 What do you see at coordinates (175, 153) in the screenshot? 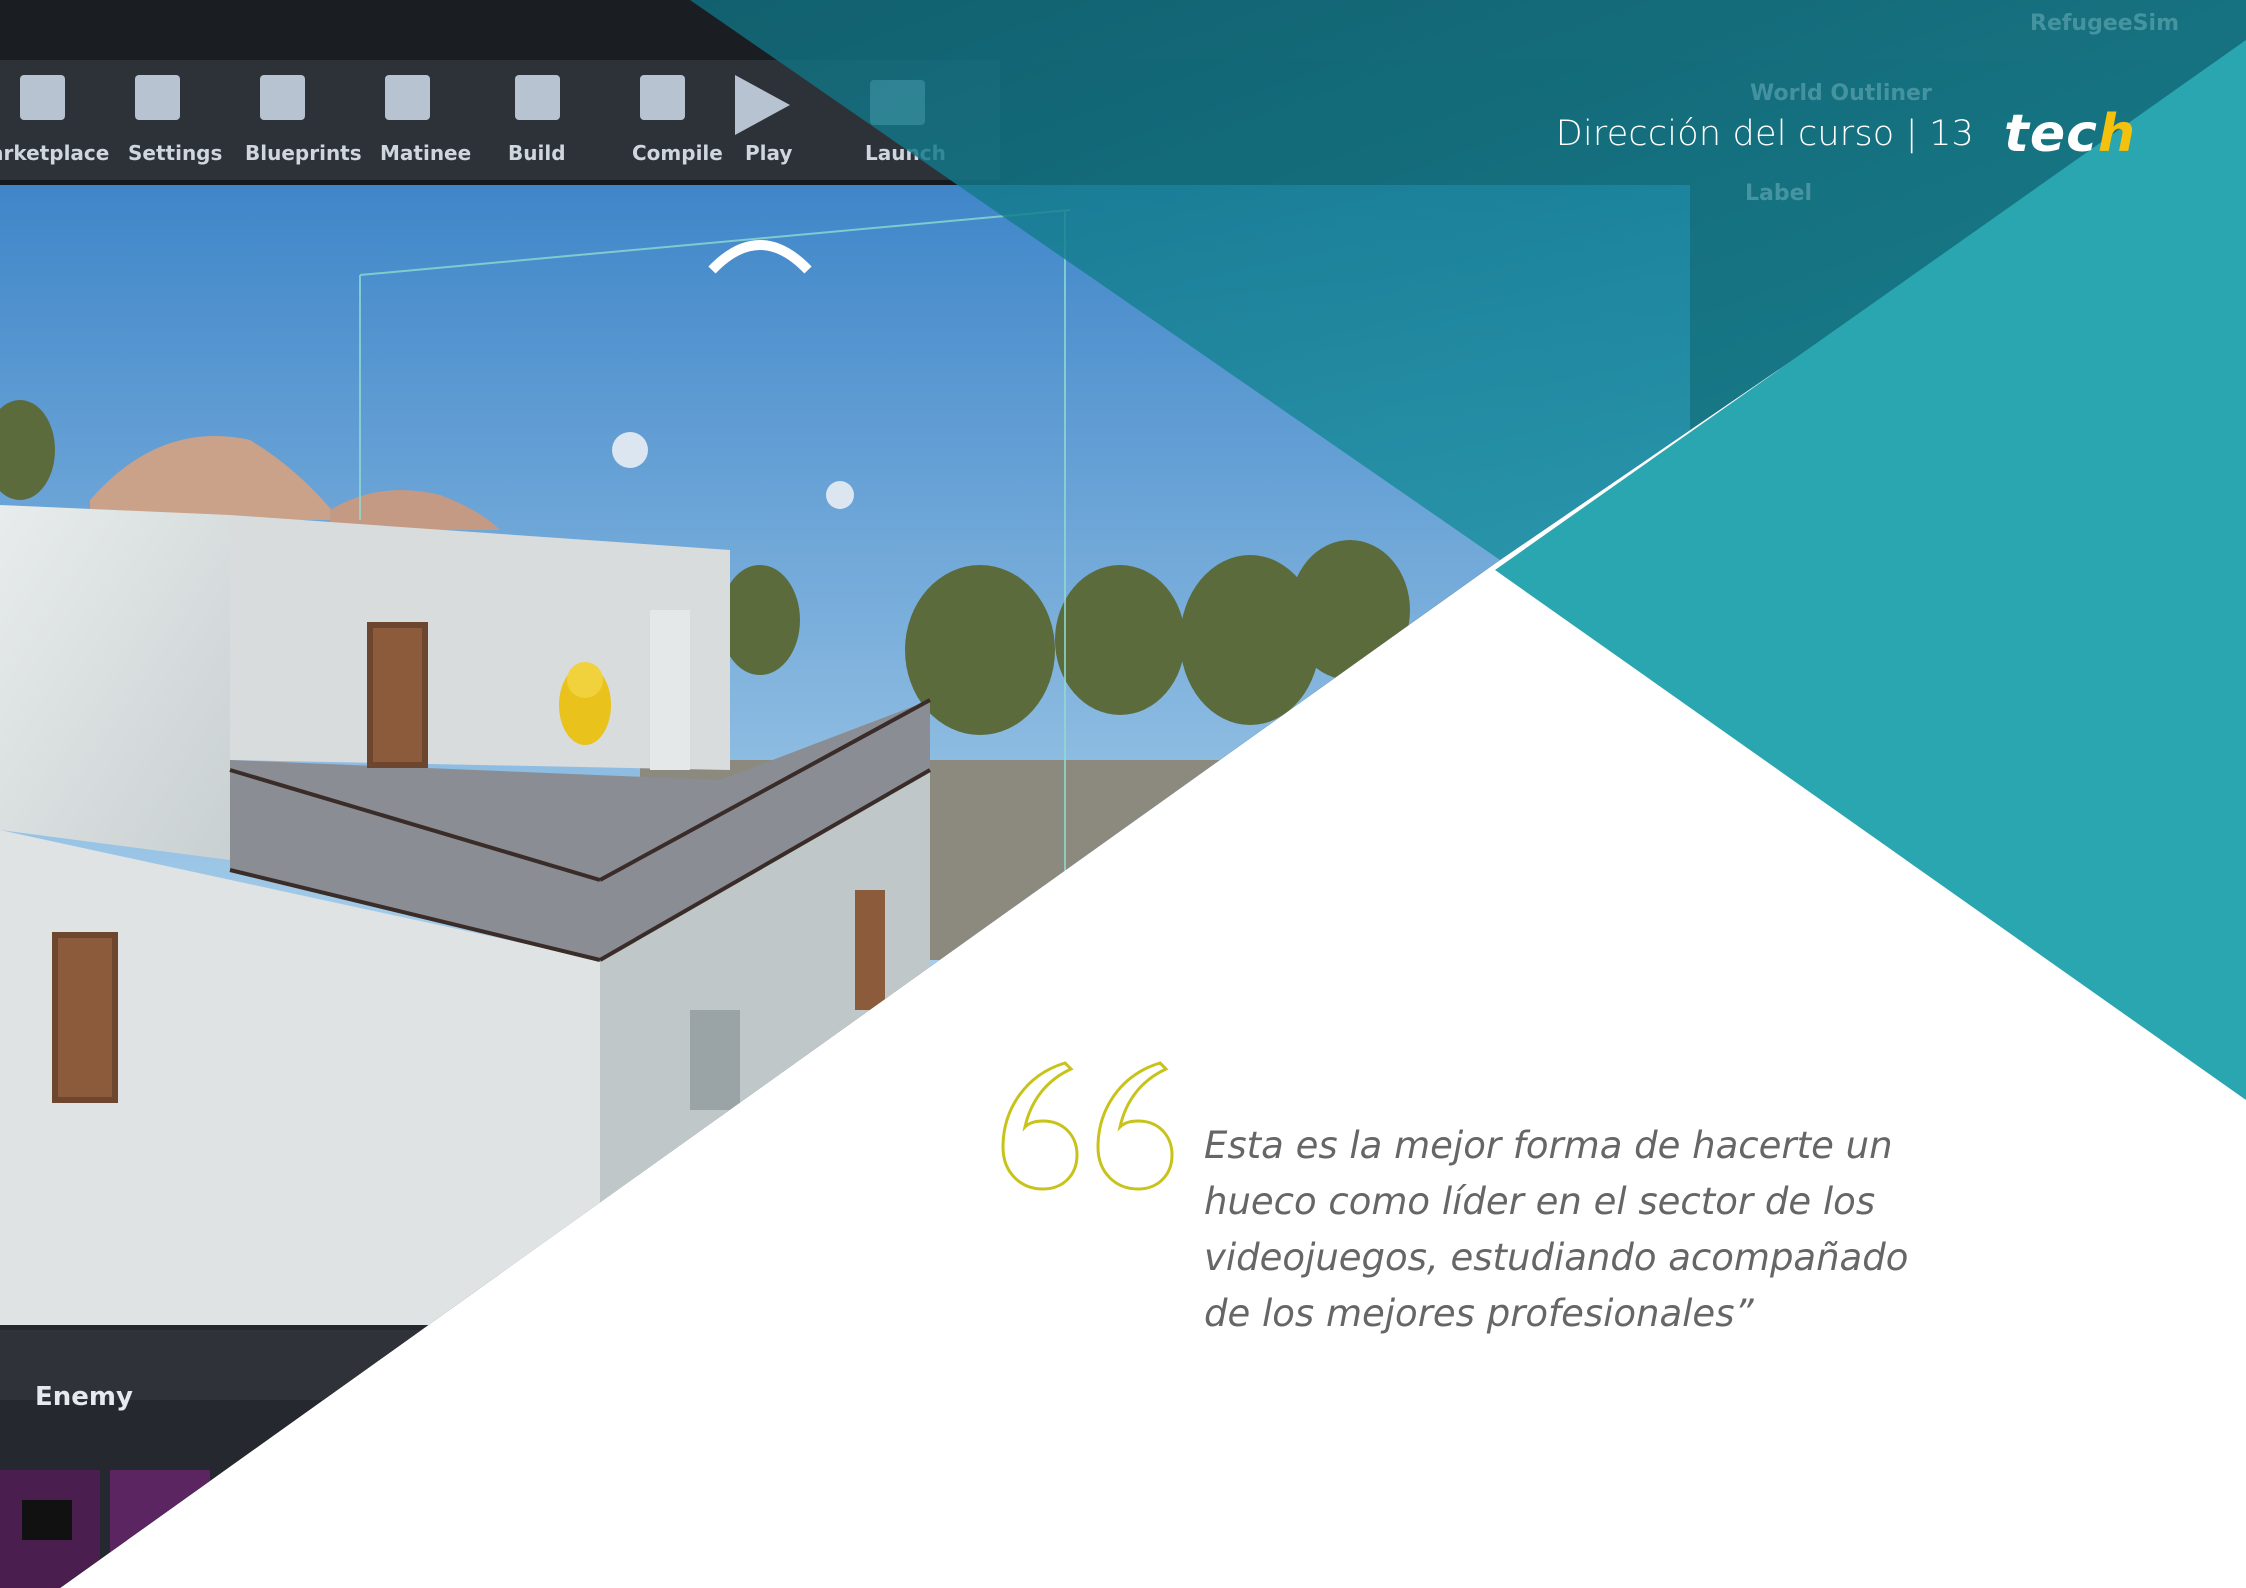
I see `toolbar-label-settings: Settings` at bounding box center [175, 153].